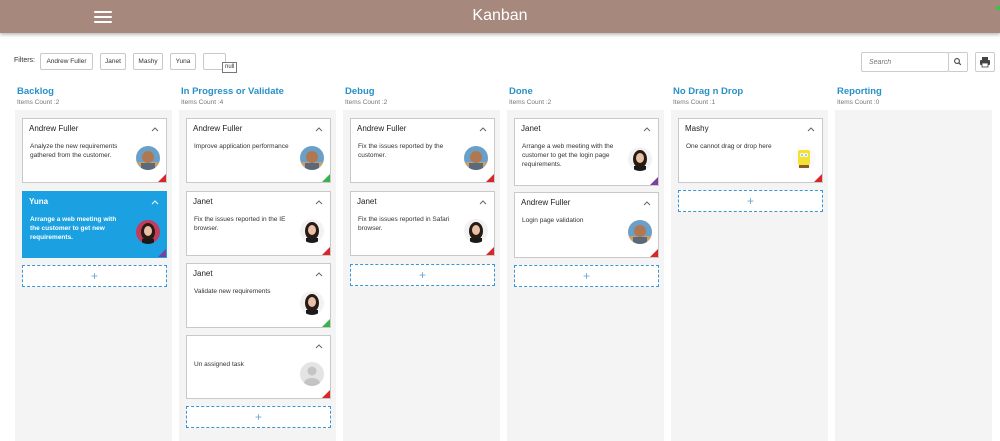 The height and width of the screenshot is (441, 1000). What do you see at coordinates (202, 102) in the screenshot?
I see `column-items-count: Items Count :4` at bounding box center [202, 102].